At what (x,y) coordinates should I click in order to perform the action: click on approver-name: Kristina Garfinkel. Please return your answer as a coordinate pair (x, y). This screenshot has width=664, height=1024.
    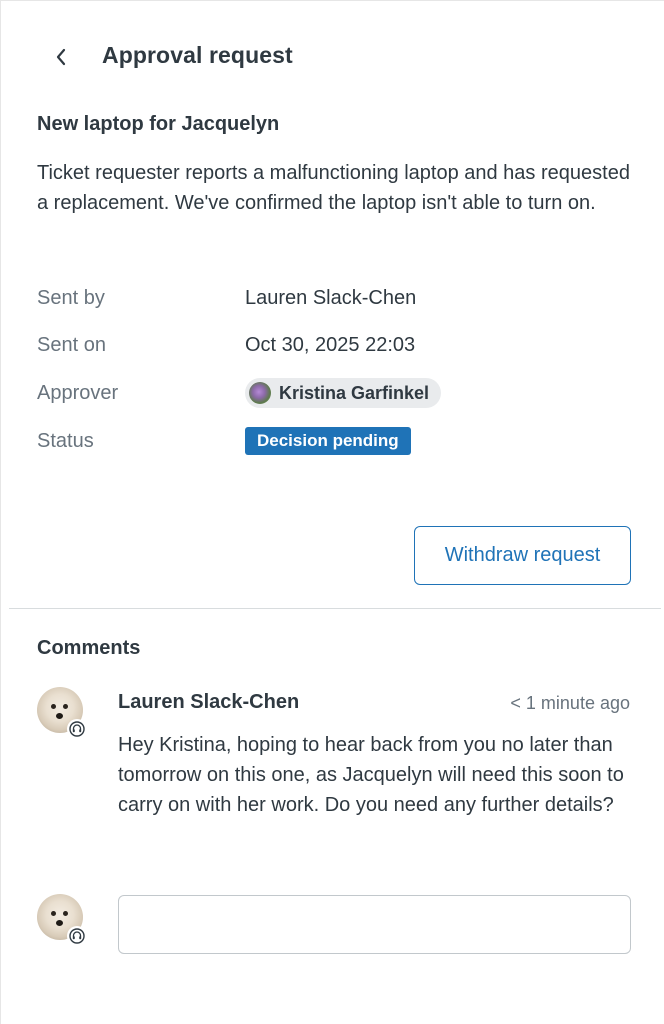
    Looking at the image, I should click on (354, 392).